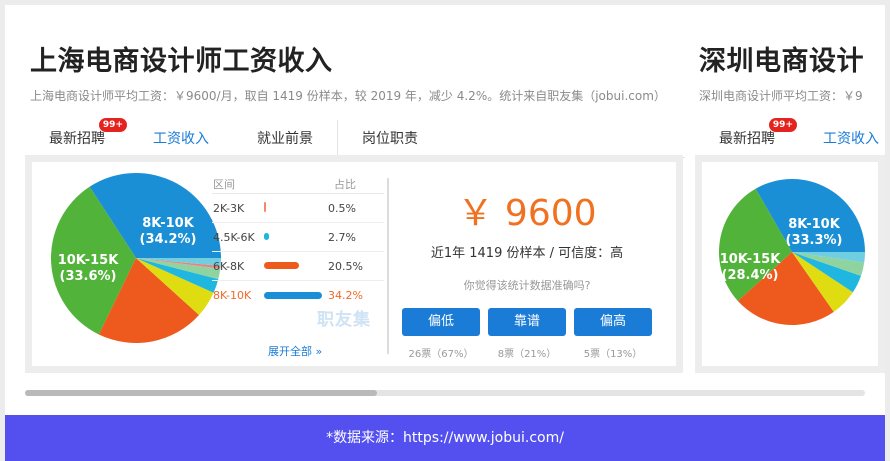 The height and width of the screenshot is (461, 890). I want to click on pct-label: 34.2%, so click(345, 295).